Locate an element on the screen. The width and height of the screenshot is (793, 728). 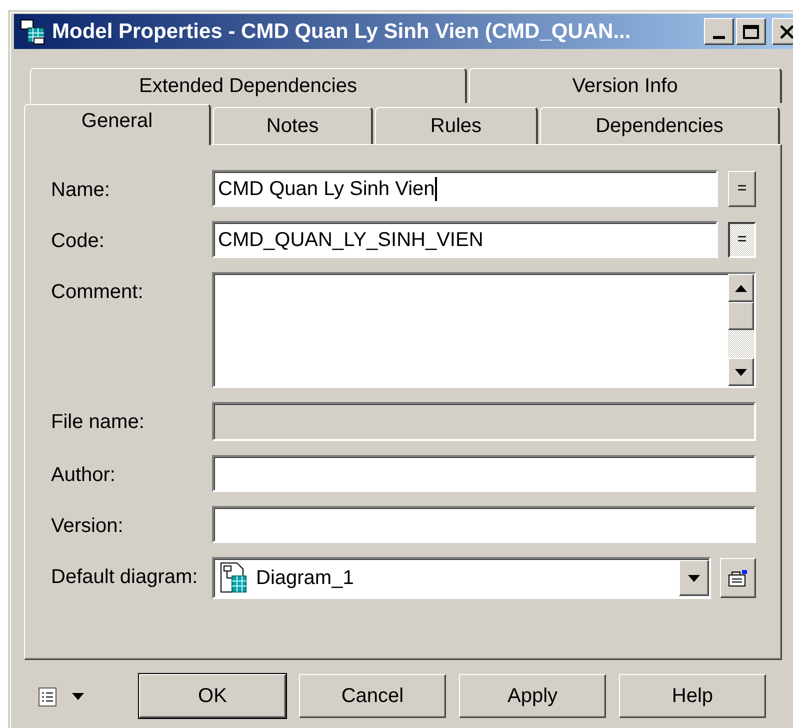
field-label: Default diagram: is located at coordinates (125, 577).